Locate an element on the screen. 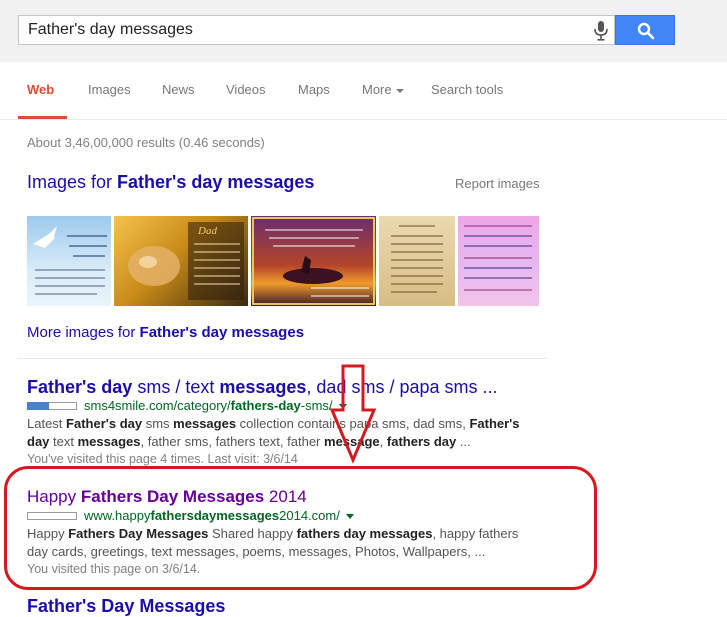  report-images-link: Report images is located at coordinates (497, 183).